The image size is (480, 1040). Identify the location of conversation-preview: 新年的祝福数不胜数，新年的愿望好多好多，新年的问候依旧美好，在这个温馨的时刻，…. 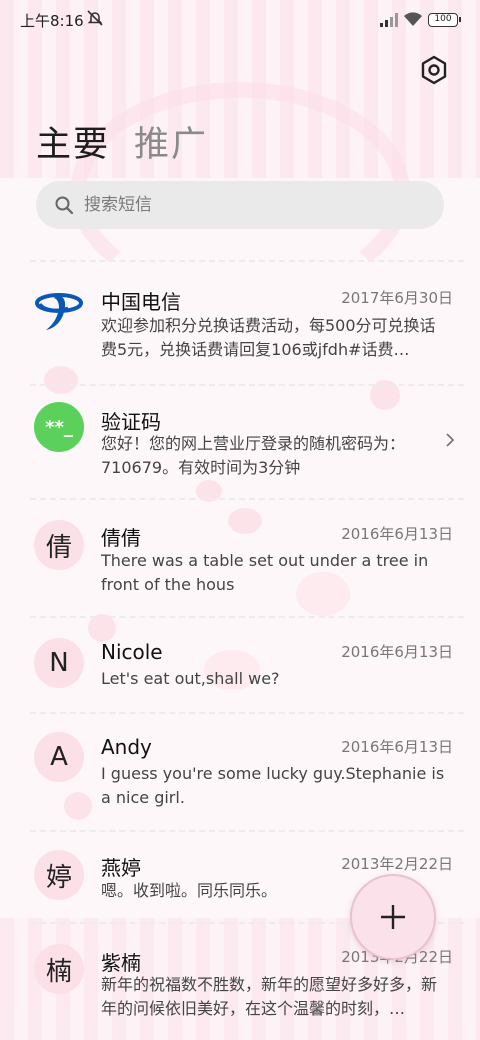
(269, 996).